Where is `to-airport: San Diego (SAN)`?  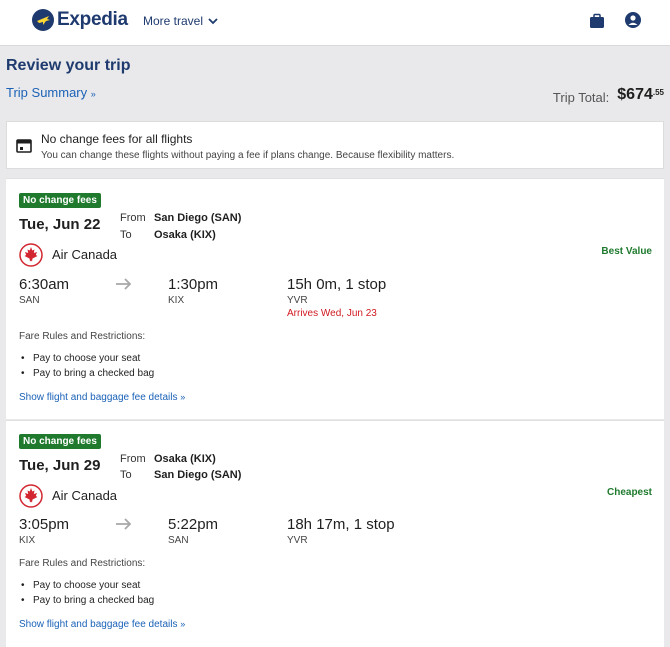
to-airport: San Diego (SAN) is located at coordinates (198, 475).